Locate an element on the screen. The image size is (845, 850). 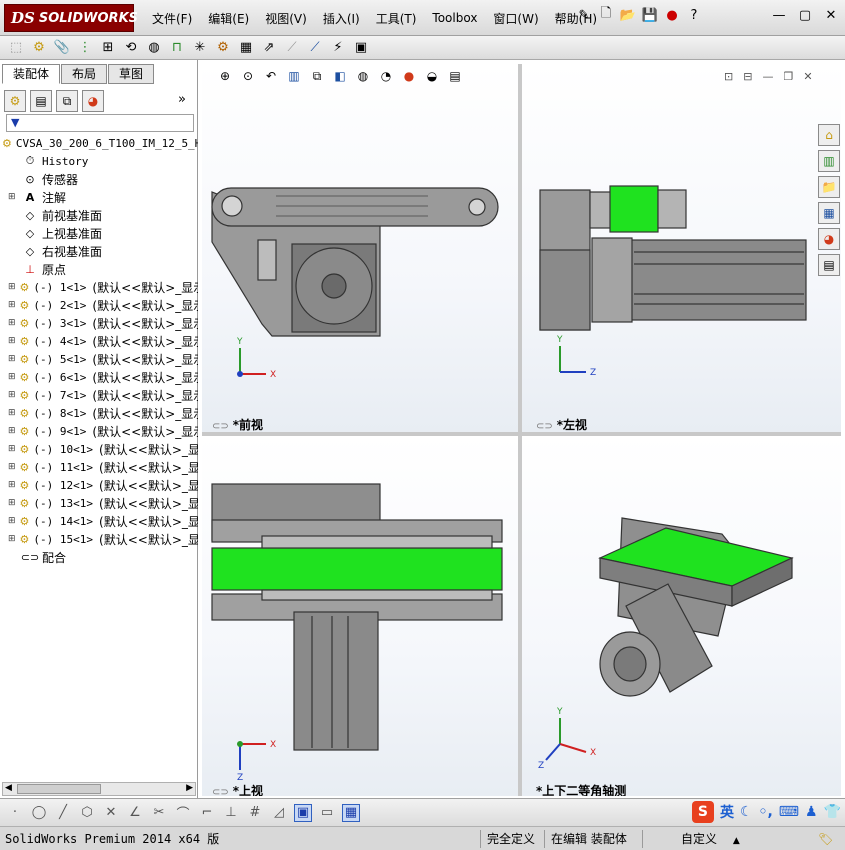
punctuation-icon: ◦, is located at coordinates (766, 812).